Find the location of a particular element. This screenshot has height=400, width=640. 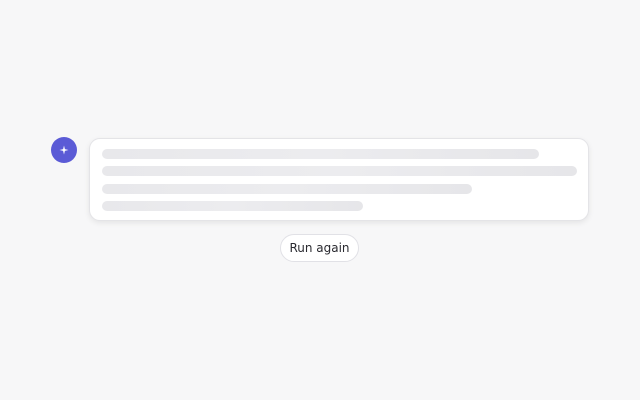

sparkle-icon is located at coordinates (64, 150).